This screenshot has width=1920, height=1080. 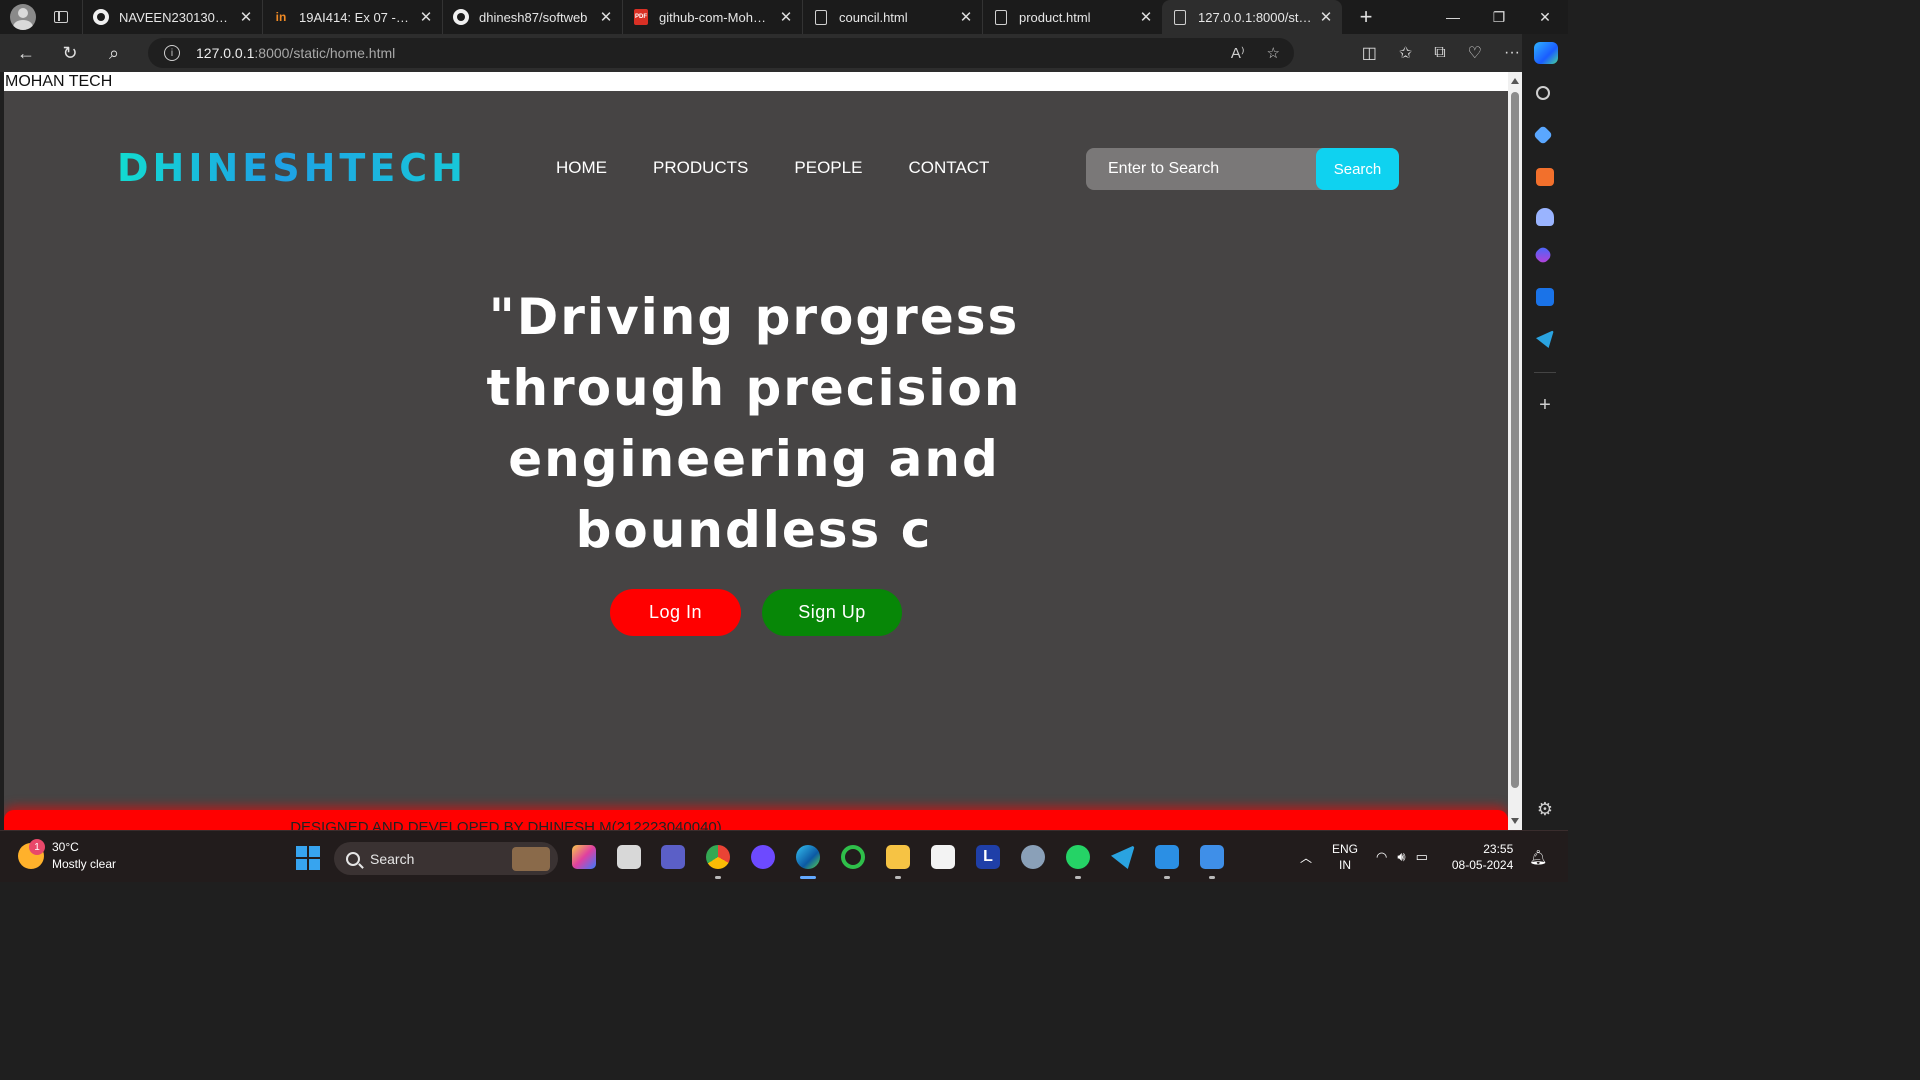 What do you see at coordinates (446, 858) in the screenshot?
I see `taskbar-search: Search` at bounding box center [446, 858].